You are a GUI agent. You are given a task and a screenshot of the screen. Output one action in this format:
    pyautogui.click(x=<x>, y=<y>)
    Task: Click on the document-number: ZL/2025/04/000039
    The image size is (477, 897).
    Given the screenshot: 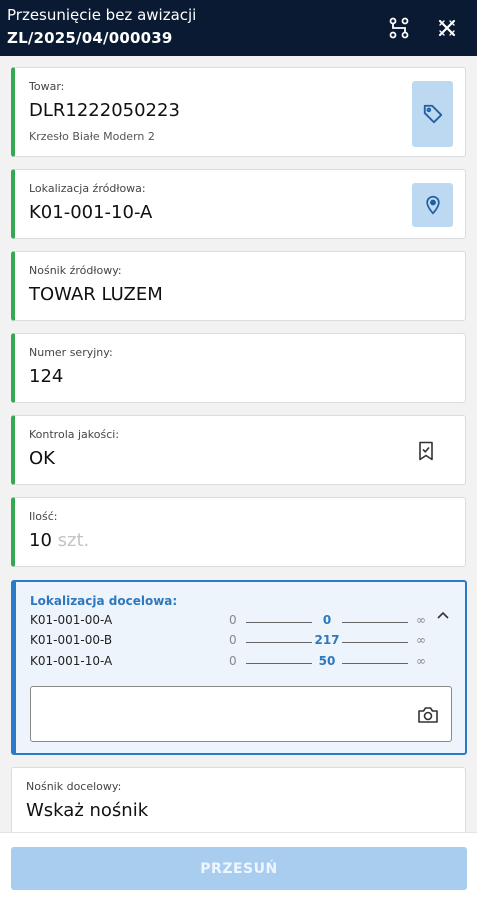 What is the action you would take?
    pyautogui.click(x=90, y=38)
    